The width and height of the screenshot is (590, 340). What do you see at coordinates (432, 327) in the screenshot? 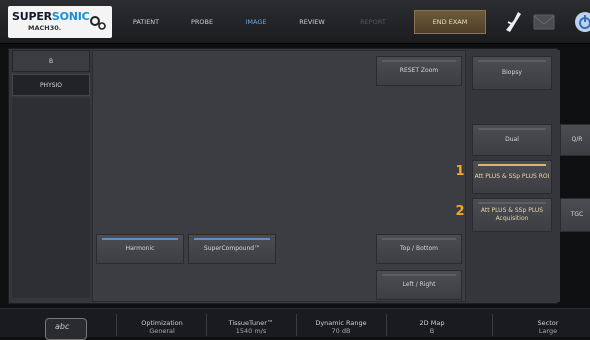
I see `2d-map-control: 2D Map B` at bounding box center [432, 327].